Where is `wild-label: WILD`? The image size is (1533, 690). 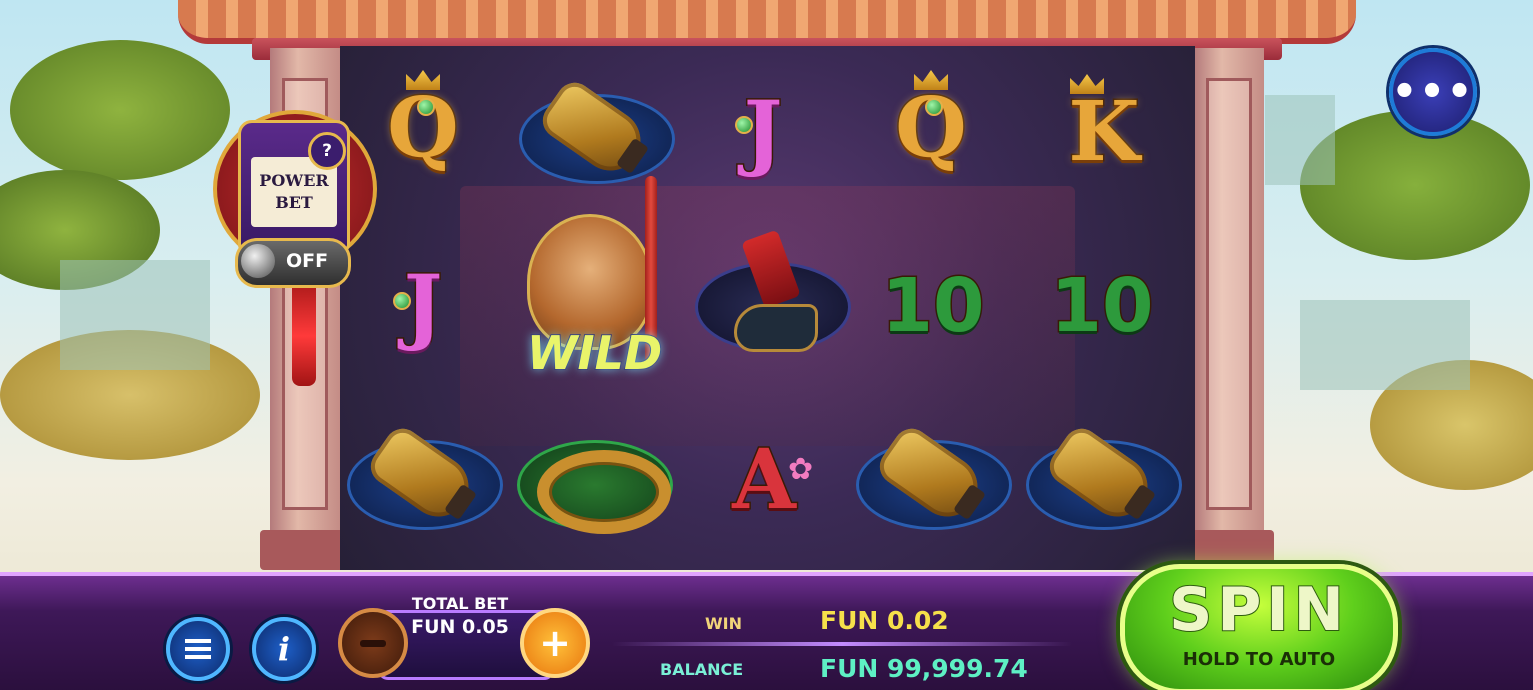 wild-label: WILD is located at coordinates (594, 353).